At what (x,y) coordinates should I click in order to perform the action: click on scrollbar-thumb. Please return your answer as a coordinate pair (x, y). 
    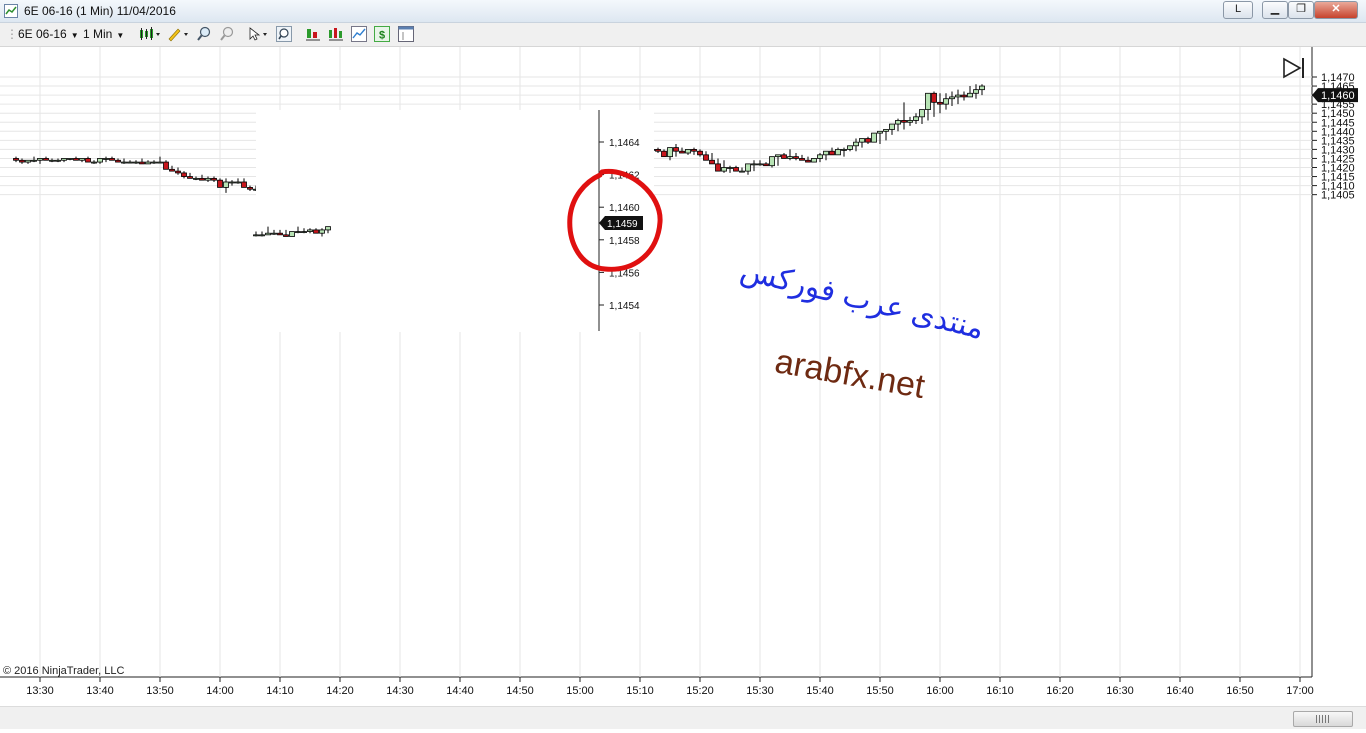
    Looking at the image, I should click on (1323, 719).